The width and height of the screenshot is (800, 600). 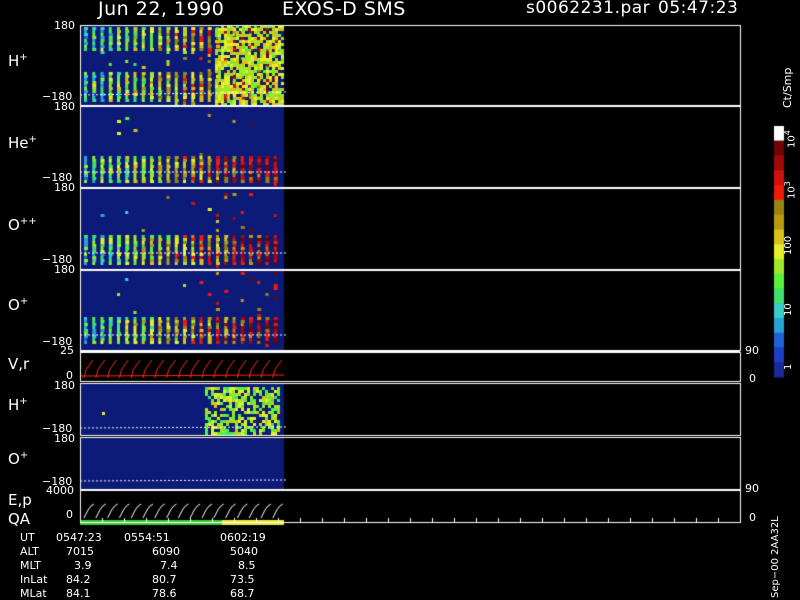 I want to click on panel-label-vr: V,r, so click(x=19, y=364).